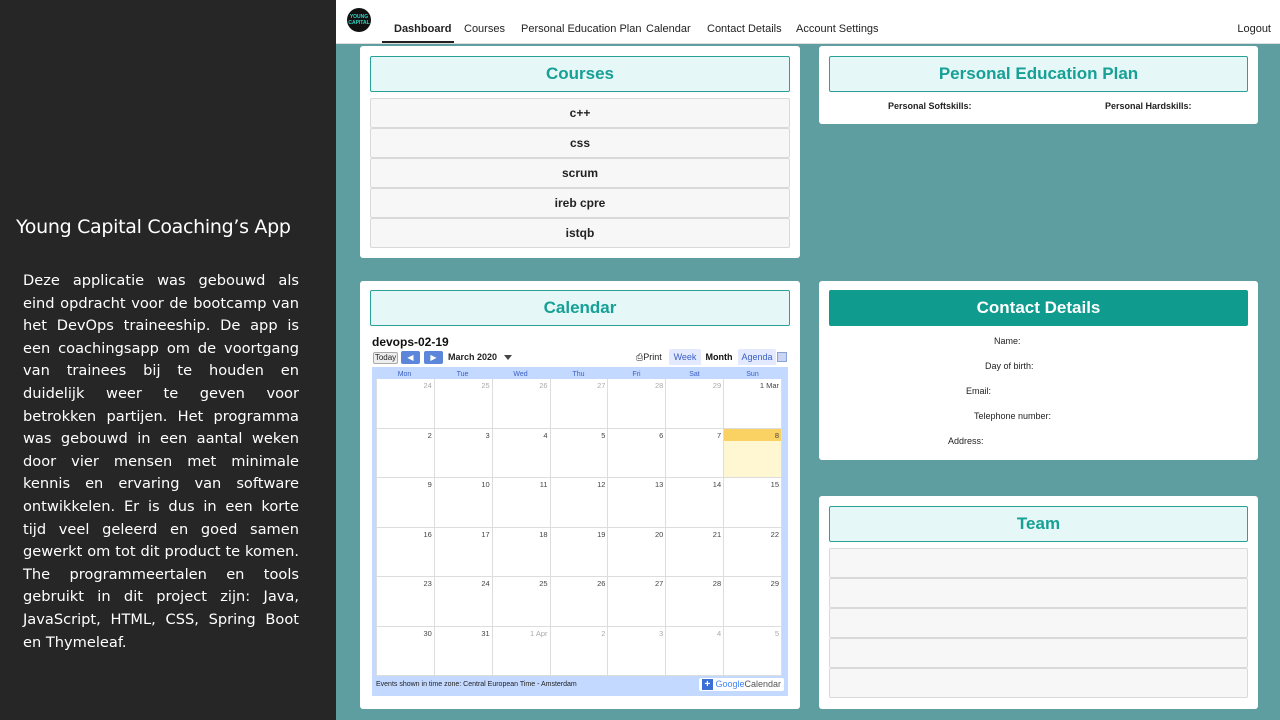  I want to click on courses-header: Courses, so click(580, 74).